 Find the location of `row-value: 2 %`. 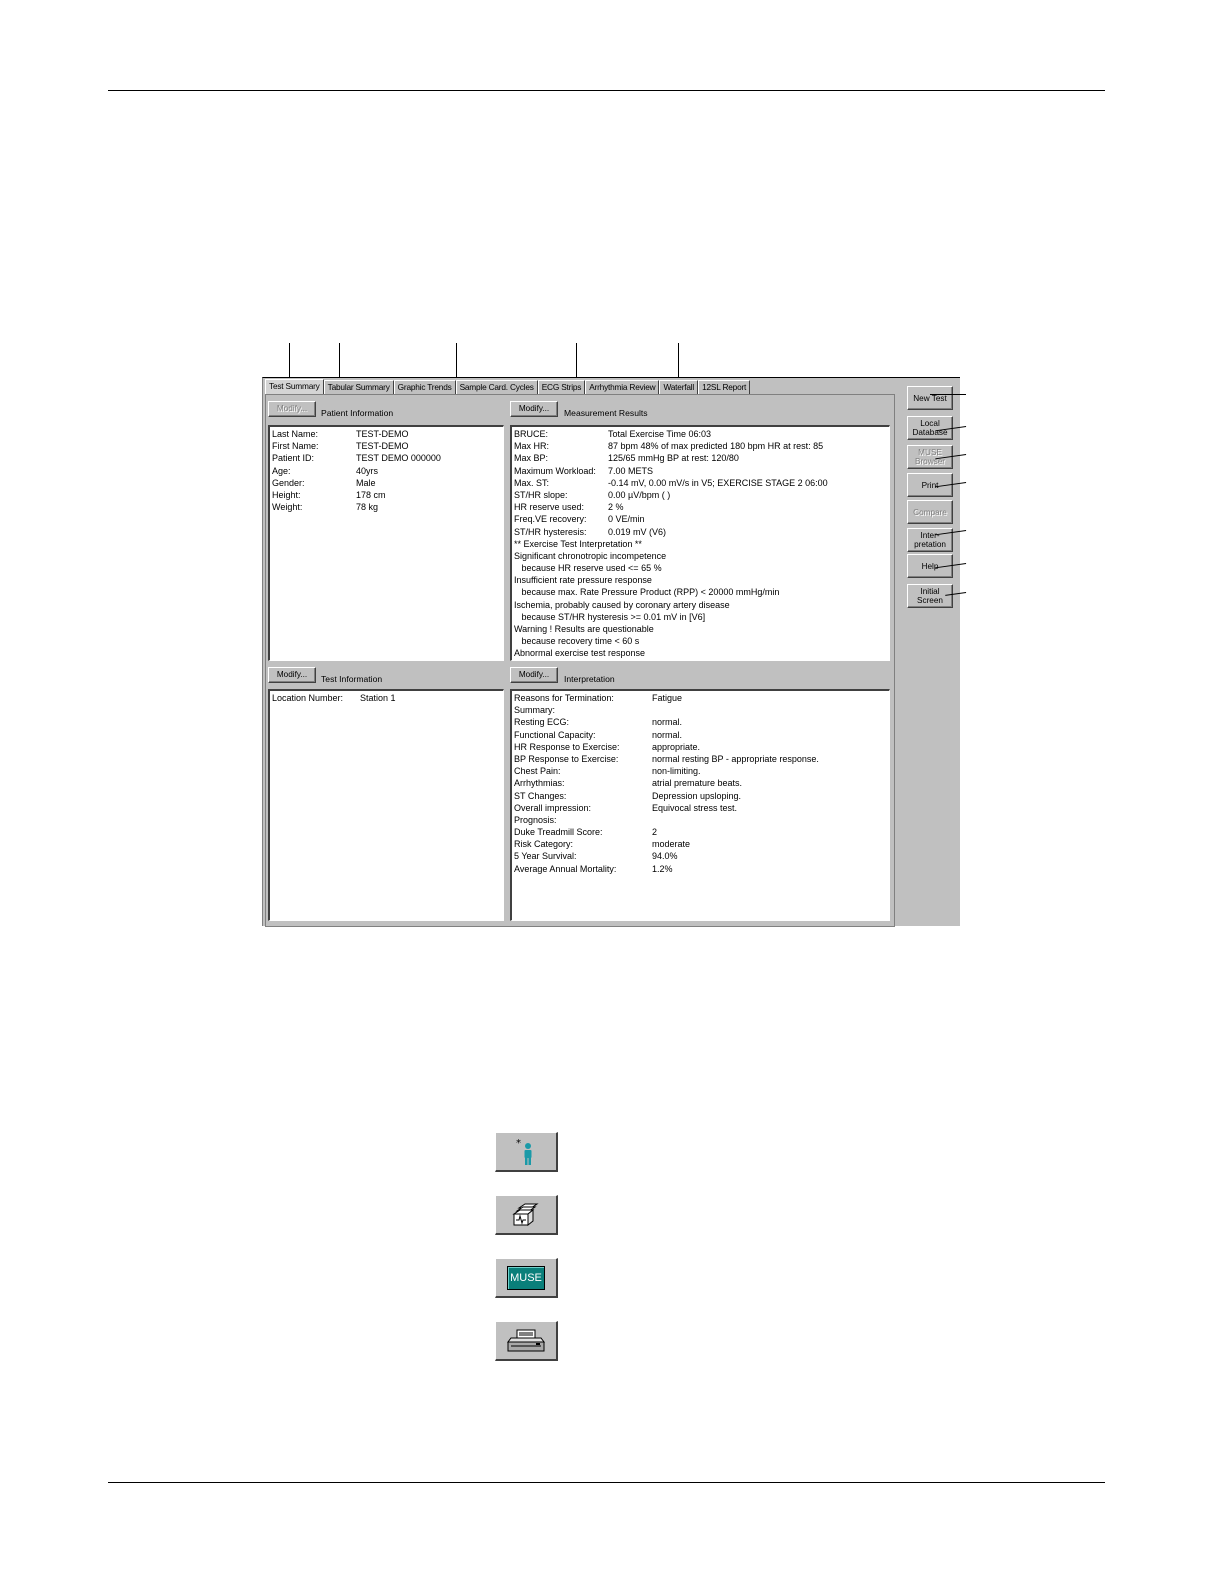

row-value: 2 % is located at coordinates (616, 507).